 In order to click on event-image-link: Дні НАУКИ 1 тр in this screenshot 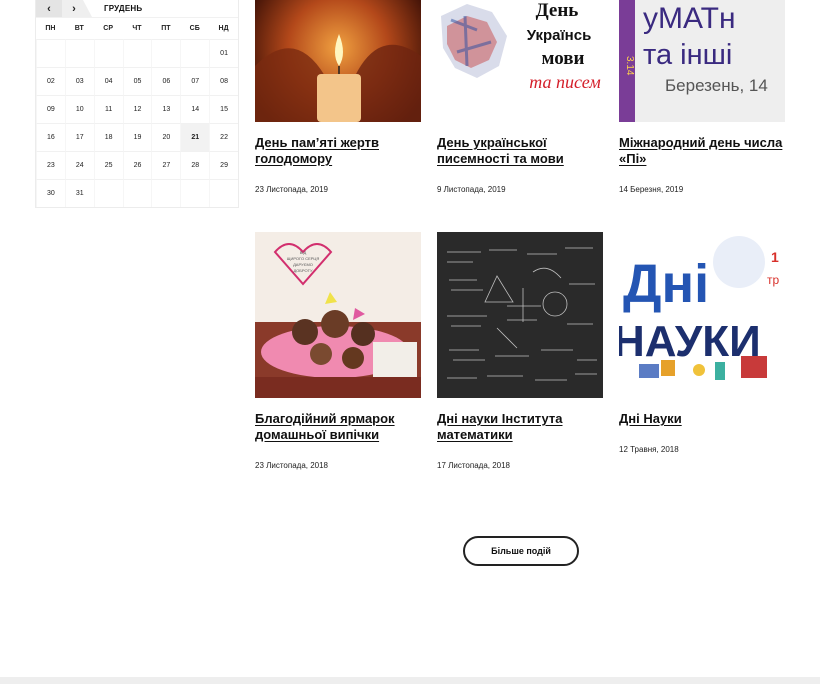, I will do `click(702, 315)`.